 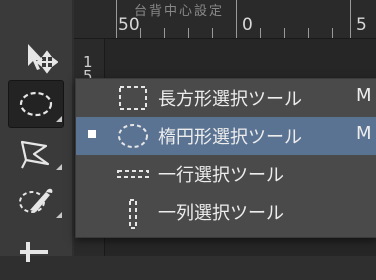 I want to click on ruler-header-text: 台背中心設定, so click(x=179, y=11).